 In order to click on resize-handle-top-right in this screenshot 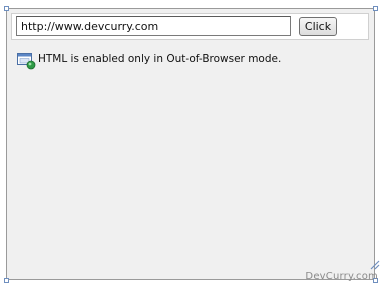, I will do `click(375, 8)`.